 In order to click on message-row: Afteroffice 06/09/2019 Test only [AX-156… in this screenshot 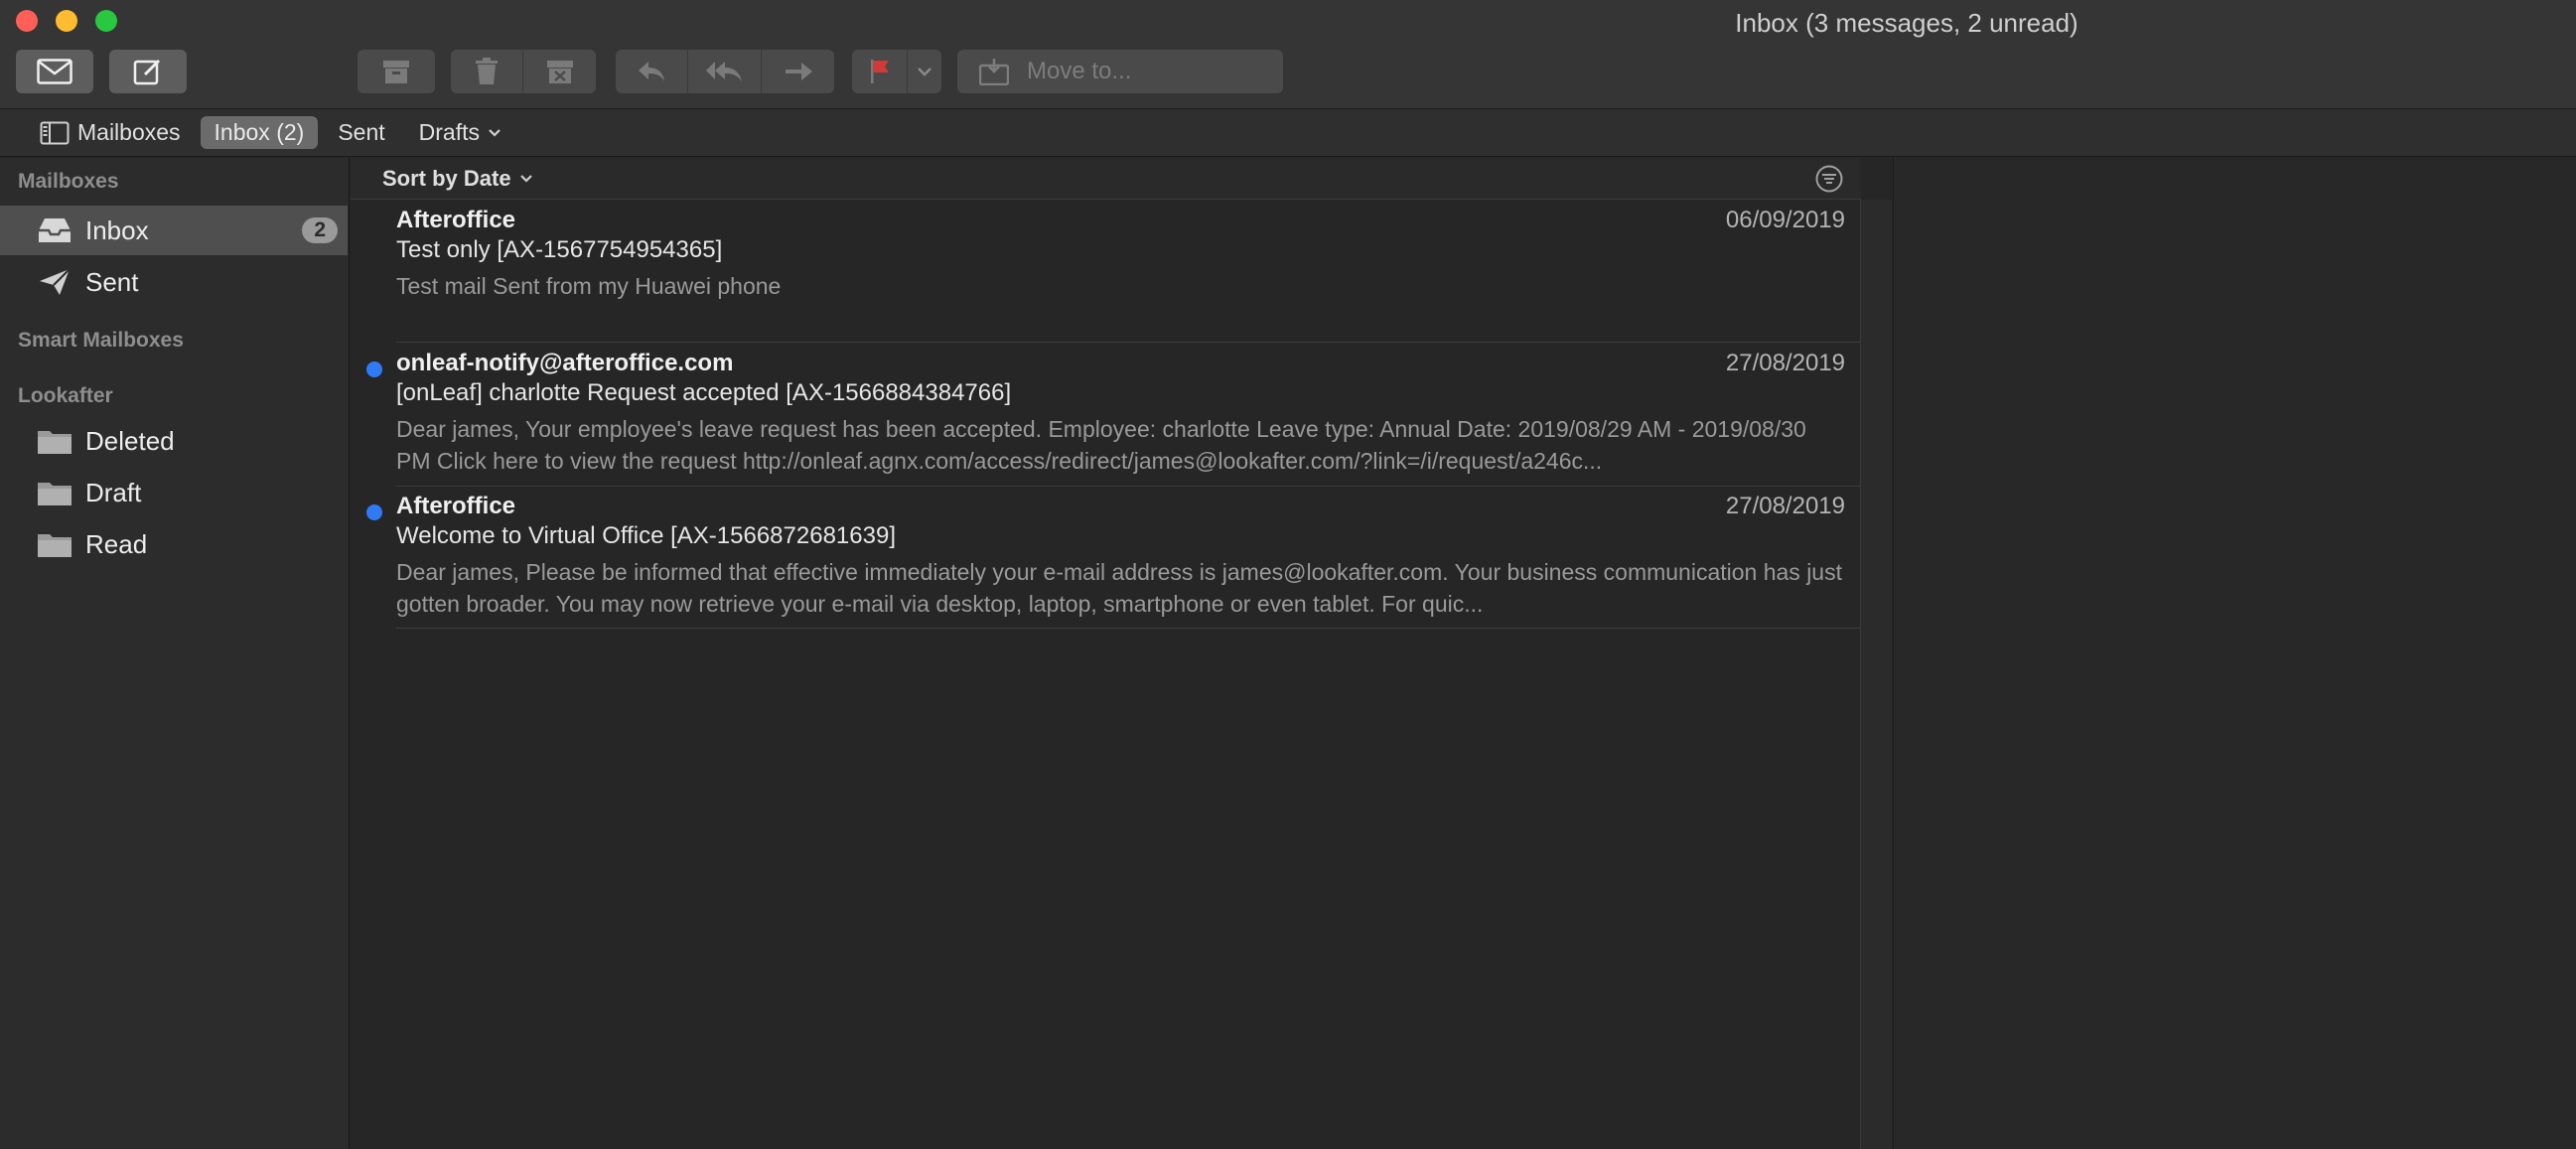, I will do `click(1106, 272)`.